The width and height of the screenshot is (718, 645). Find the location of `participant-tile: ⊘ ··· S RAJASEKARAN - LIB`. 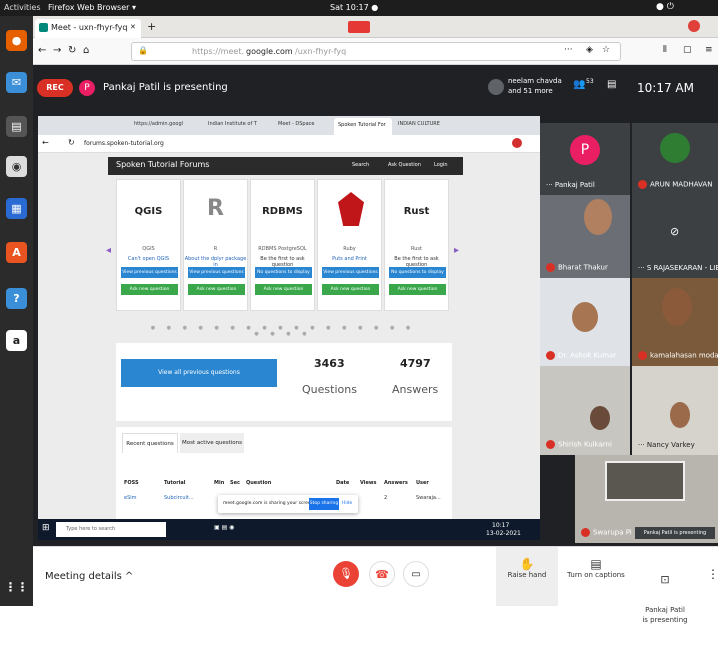

participant-tile: ⊘ ··· S RAJASEKARAN - LIB is located at coordinates (675, 236).